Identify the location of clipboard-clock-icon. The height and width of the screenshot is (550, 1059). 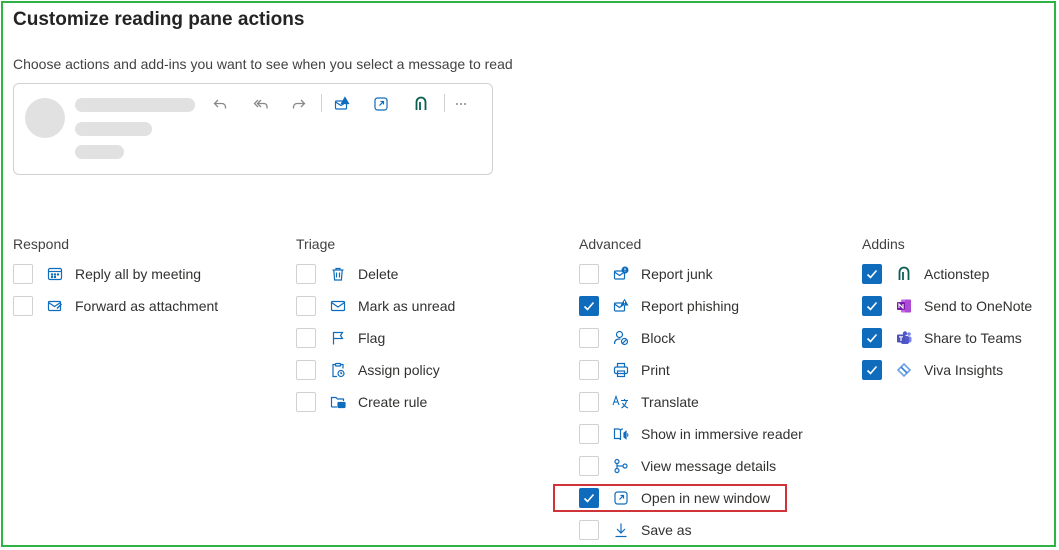
(338, 370).